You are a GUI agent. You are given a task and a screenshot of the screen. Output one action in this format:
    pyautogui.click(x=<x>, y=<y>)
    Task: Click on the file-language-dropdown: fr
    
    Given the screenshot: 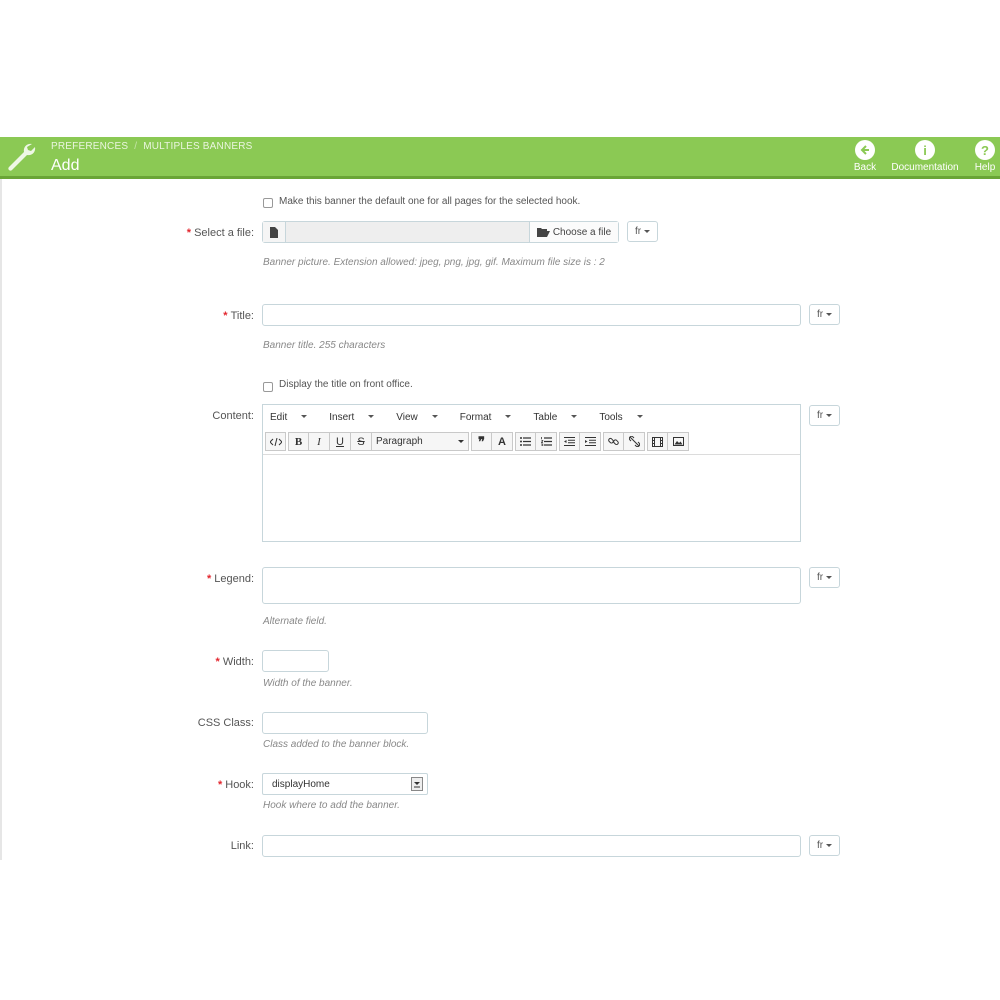 What is the action you would take?
    pyautogui.click(x=642, y=231)
    